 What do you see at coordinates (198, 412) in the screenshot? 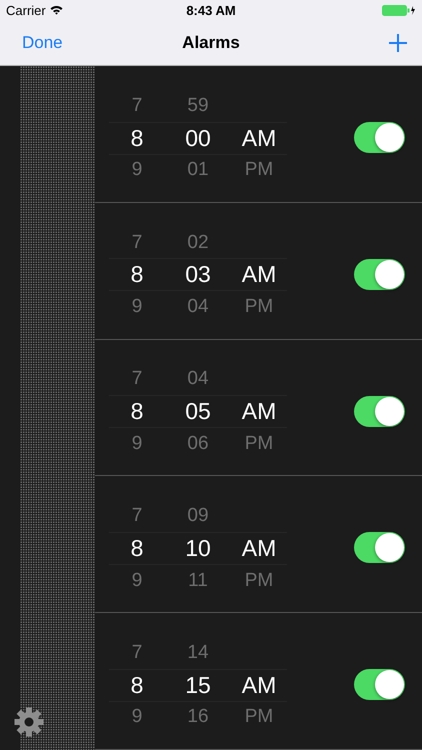
I see `minute-value: 05` at bounding box center [198, 412].